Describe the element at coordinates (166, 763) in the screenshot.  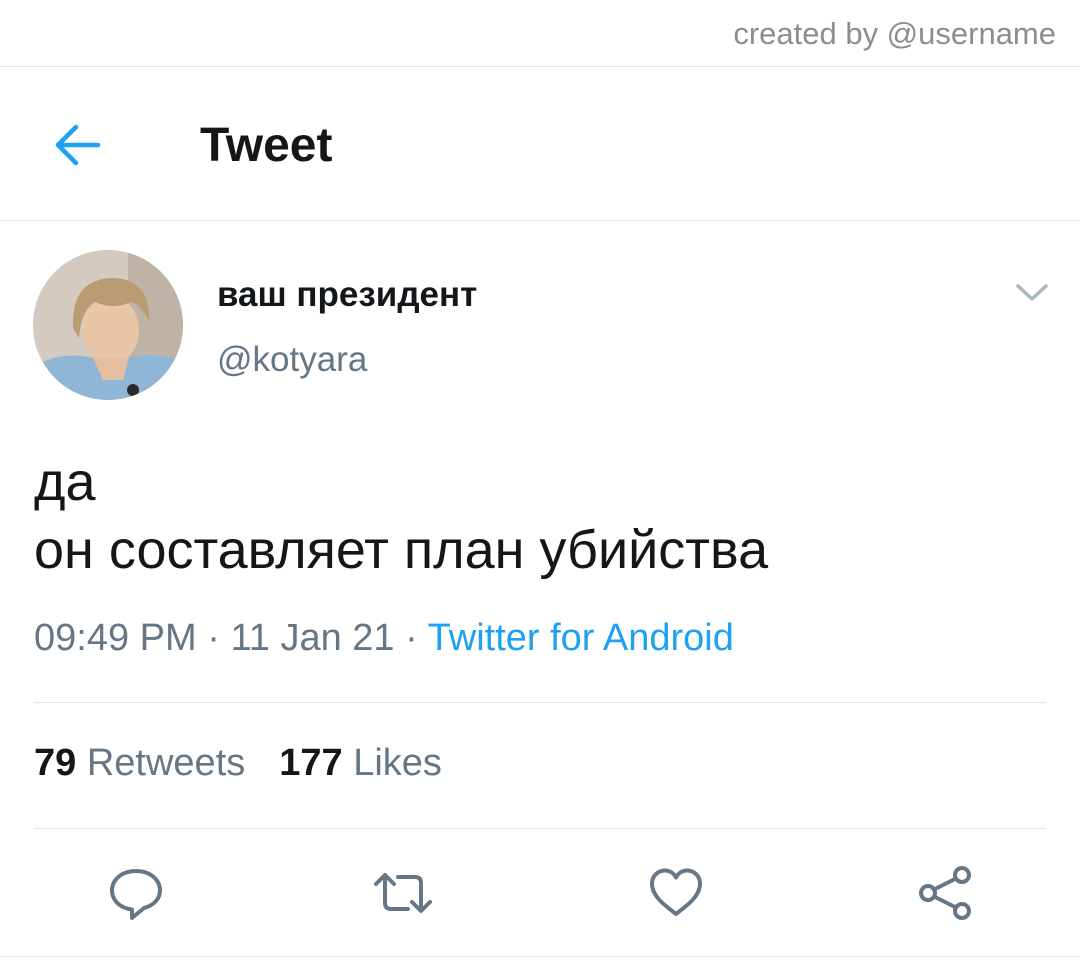
I see `retweets-label: Retweets` at that location.